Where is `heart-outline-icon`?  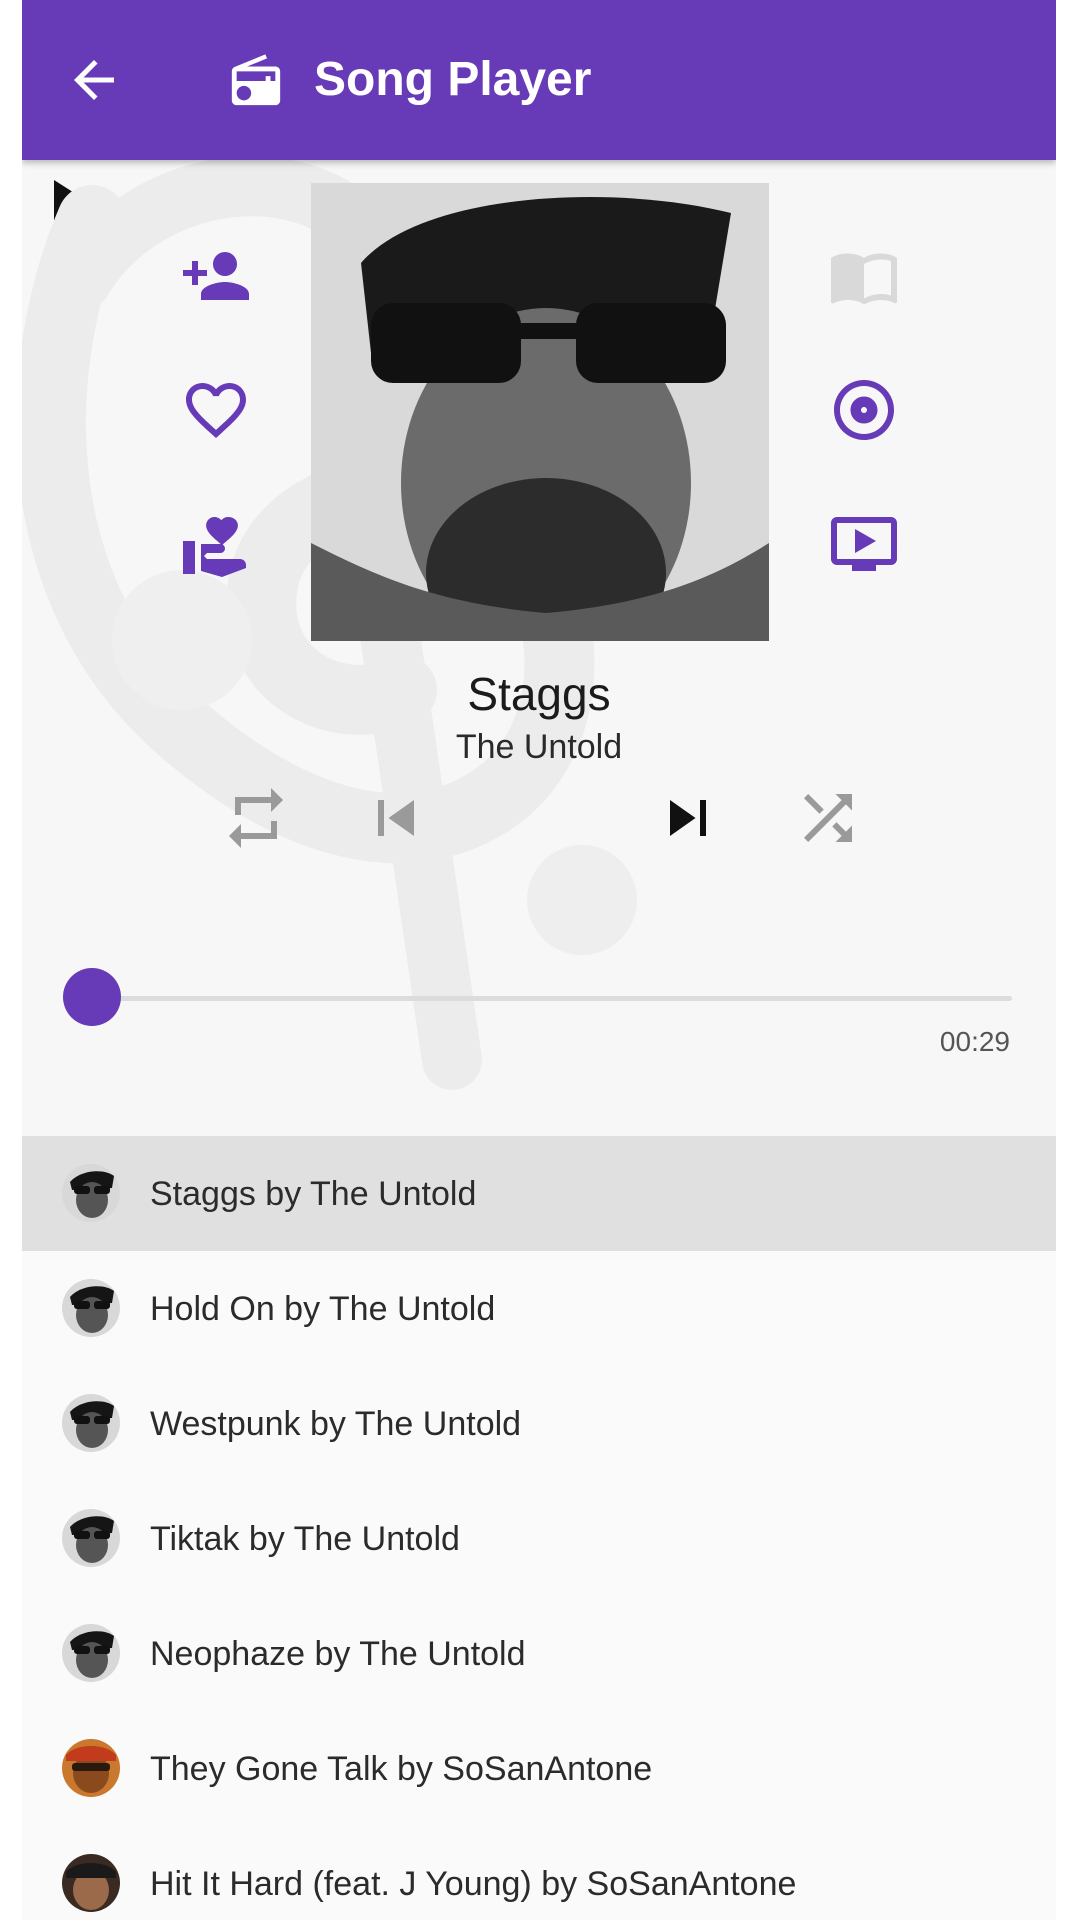
heart-outline-icon is located at coordinates (216, 410).